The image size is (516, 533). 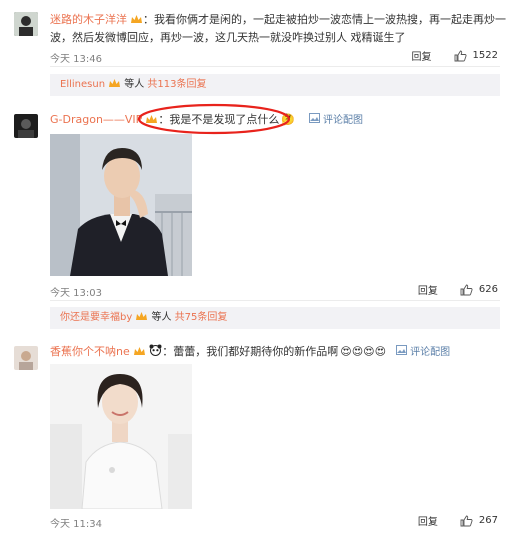 I want to click on sub-reply-count-link: 共75条回复, so click(x=201, y=317).